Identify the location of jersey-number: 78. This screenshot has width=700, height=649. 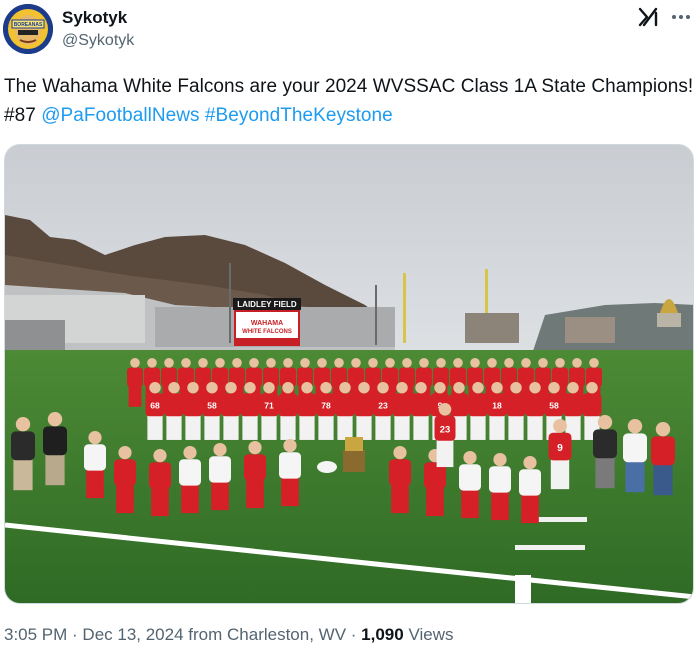
(326, 406).